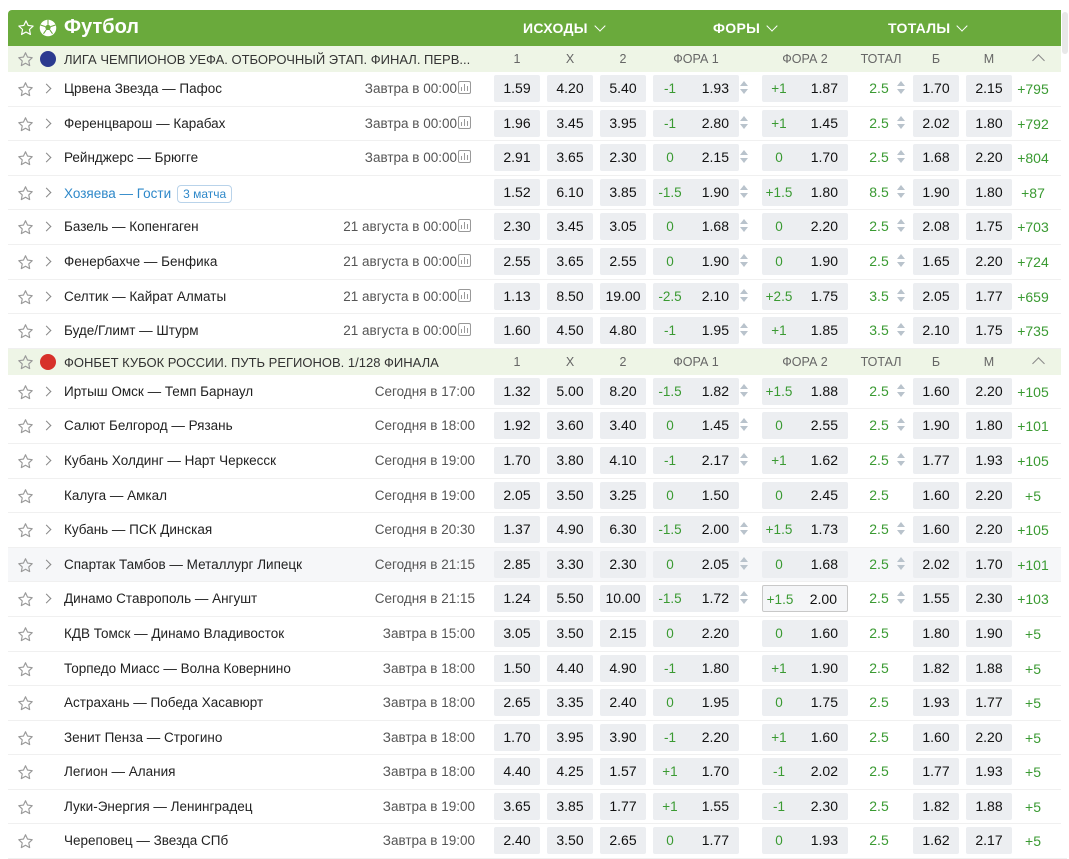  What do you see at coordinates (1065, 33) in the screenshot?
I see `scrollbar-thumb` at bounding box center [1065, 33].